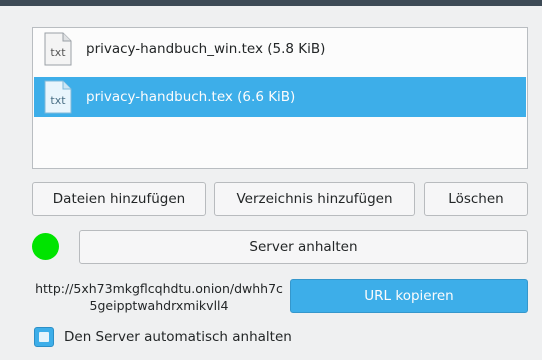  Describe the element at coordinates (271, 3) in the screenshot. I see `window-top-edge` at that location.